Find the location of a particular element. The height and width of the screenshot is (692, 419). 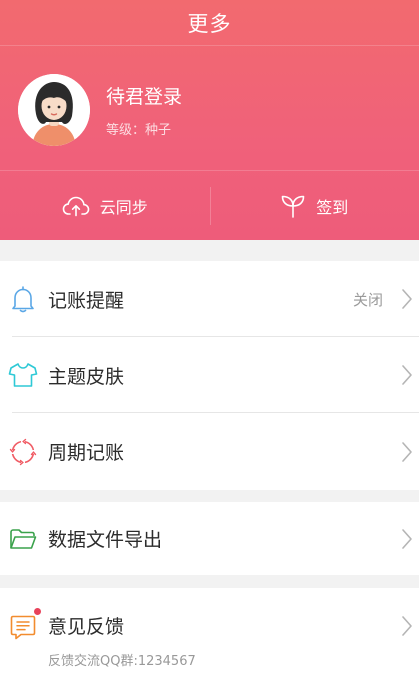

menu-item-label: 意见反馈 is located at coordinates (86, 627).